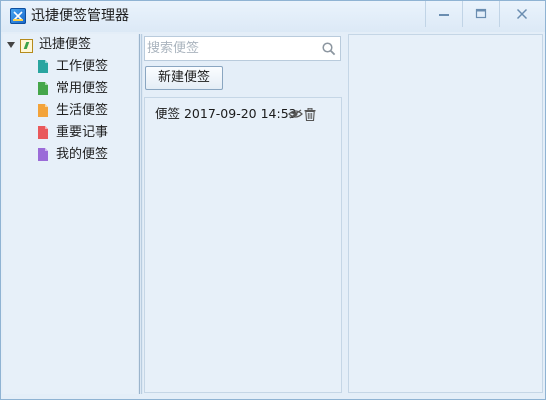 Image resolution: width=546 pixels, height=400 pixels. Describe the element at coordinates (295, 114) in the screenshot. I see `hide-eye-icon` at that location.